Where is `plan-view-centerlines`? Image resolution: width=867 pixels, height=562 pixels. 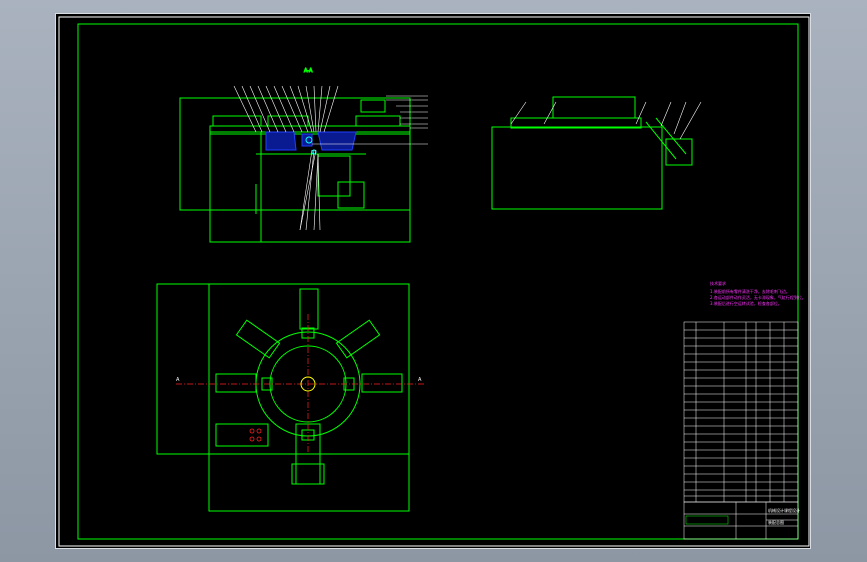 plan-view-centerlines is located at coordinates (300, 384).